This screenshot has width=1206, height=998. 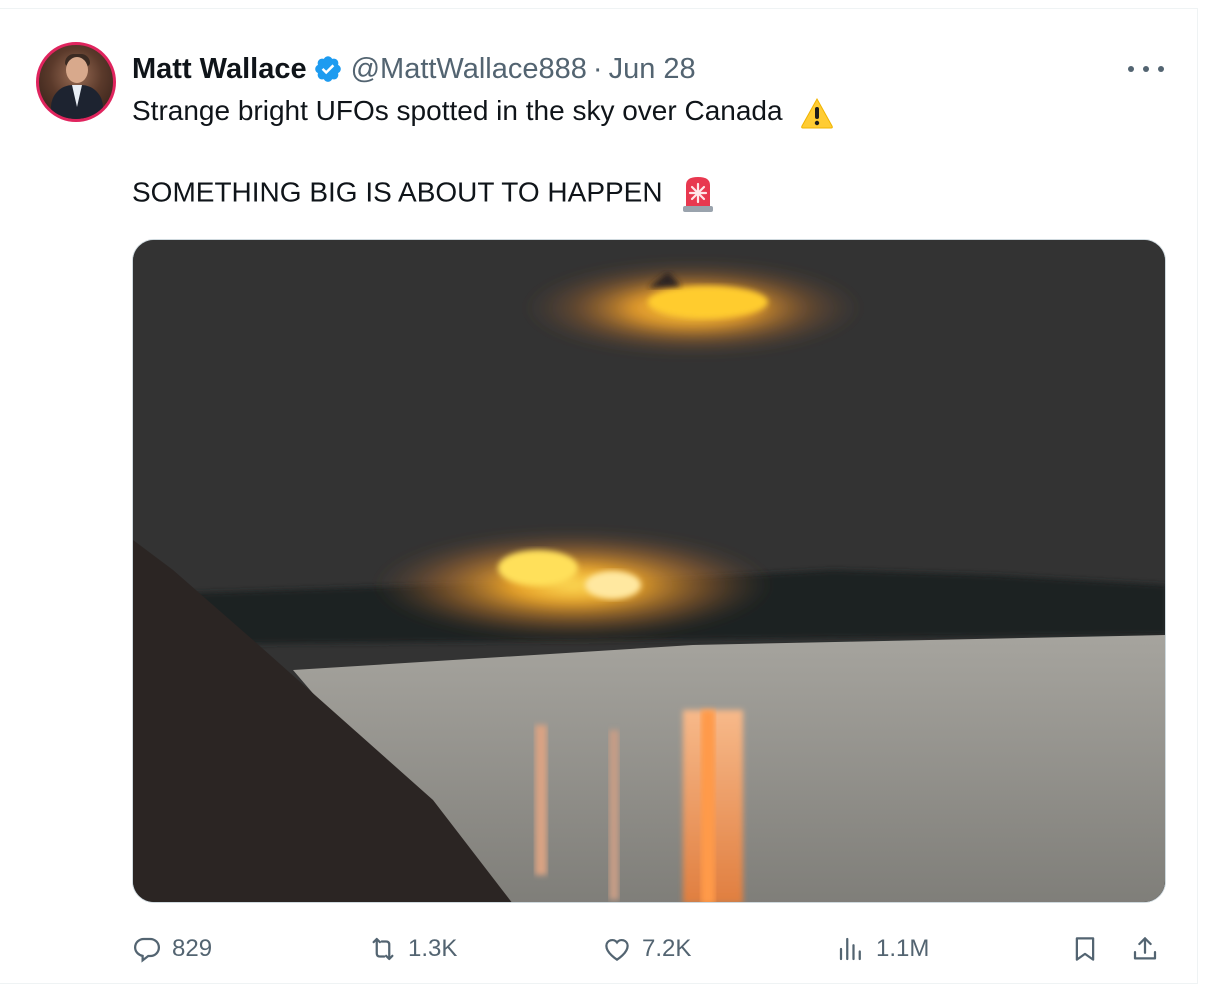 I want to click on tweet-date: Jun 28, so click(x=652, y=69).